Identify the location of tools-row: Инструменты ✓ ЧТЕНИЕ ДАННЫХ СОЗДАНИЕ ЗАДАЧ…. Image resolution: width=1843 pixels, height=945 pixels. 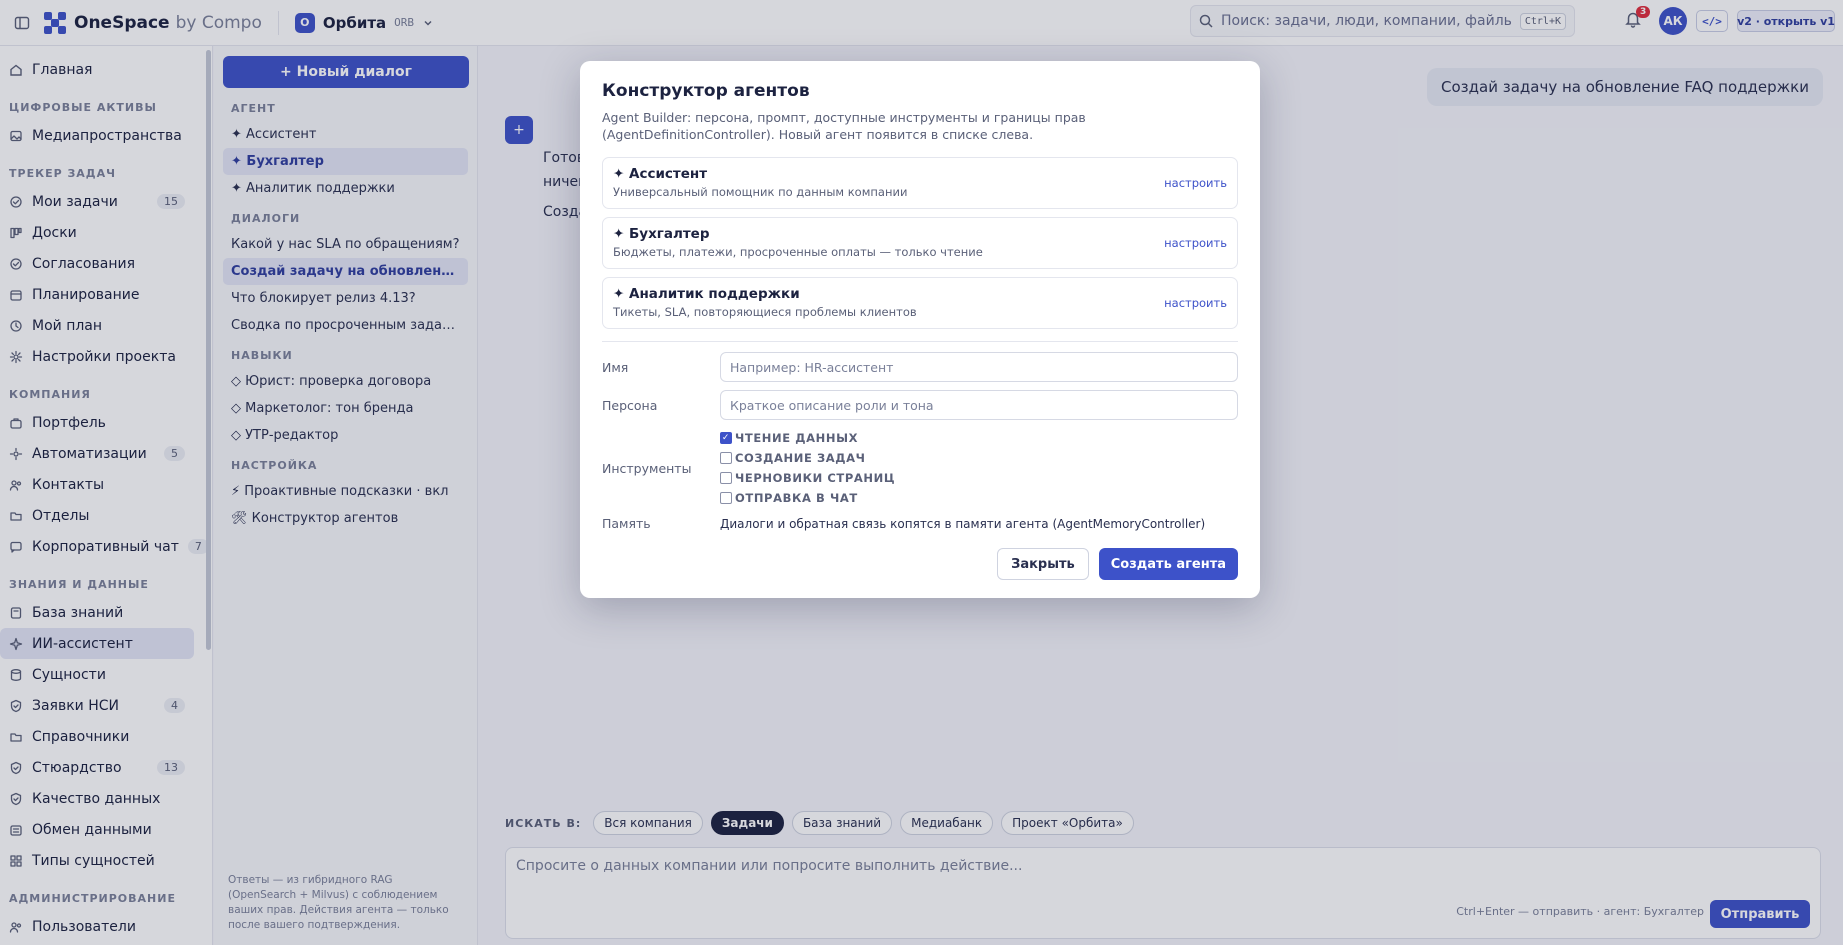
(920, 468).